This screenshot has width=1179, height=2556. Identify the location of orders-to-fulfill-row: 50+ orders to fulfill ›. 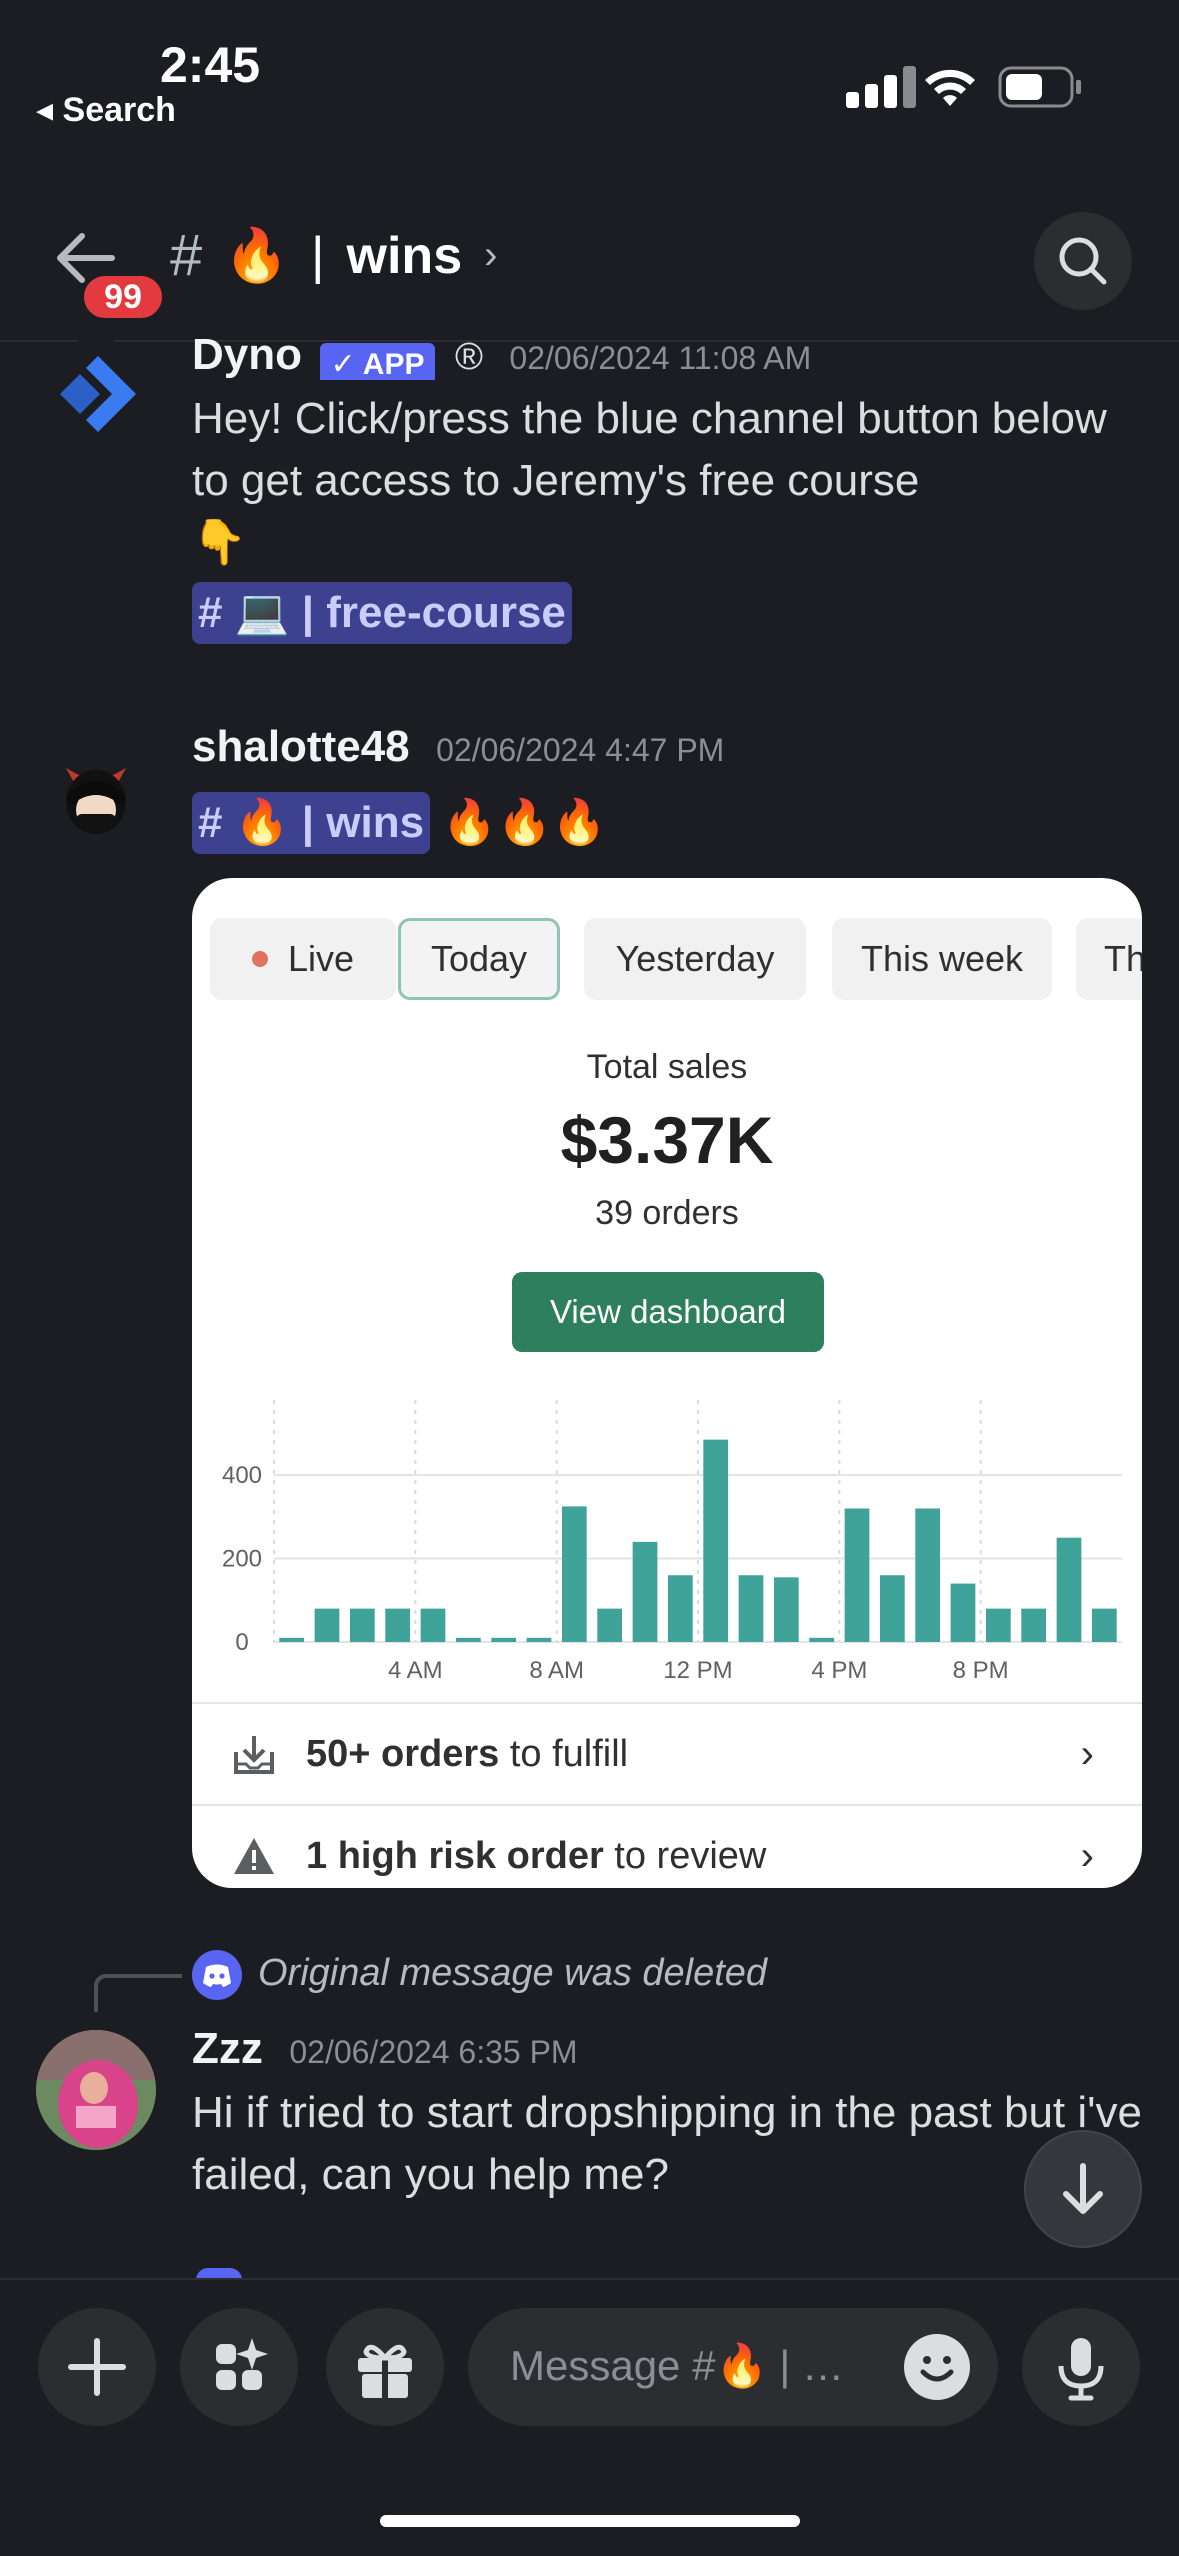
(667, 1753).